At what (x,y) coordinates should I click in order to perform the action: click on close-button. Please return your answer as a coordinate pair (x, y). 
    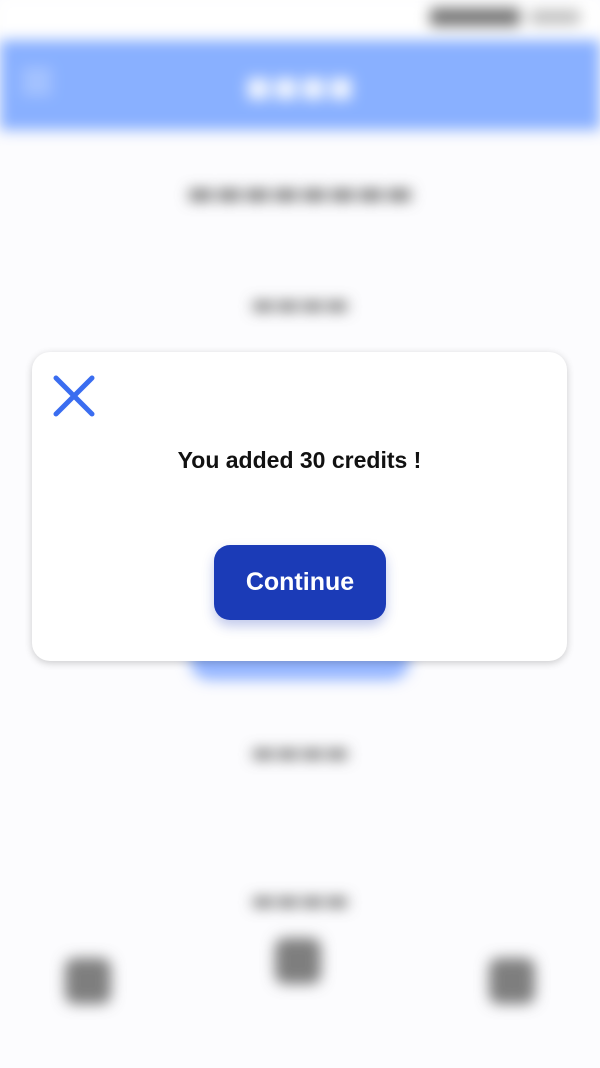
    Looking at the image, I should click on (74, 396).